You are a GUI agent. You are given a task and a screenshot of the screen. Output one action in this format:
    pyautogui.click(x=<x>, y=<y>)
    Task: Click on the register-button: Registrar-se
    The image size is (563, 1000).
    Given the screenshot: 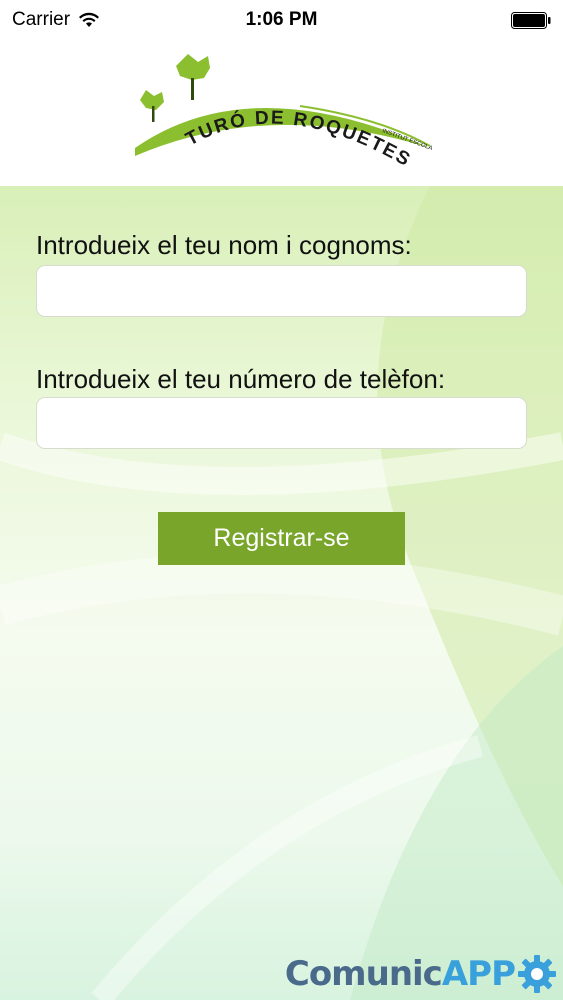 What is the action you would take?
    pyautogui.click(x=281, y=538)
    